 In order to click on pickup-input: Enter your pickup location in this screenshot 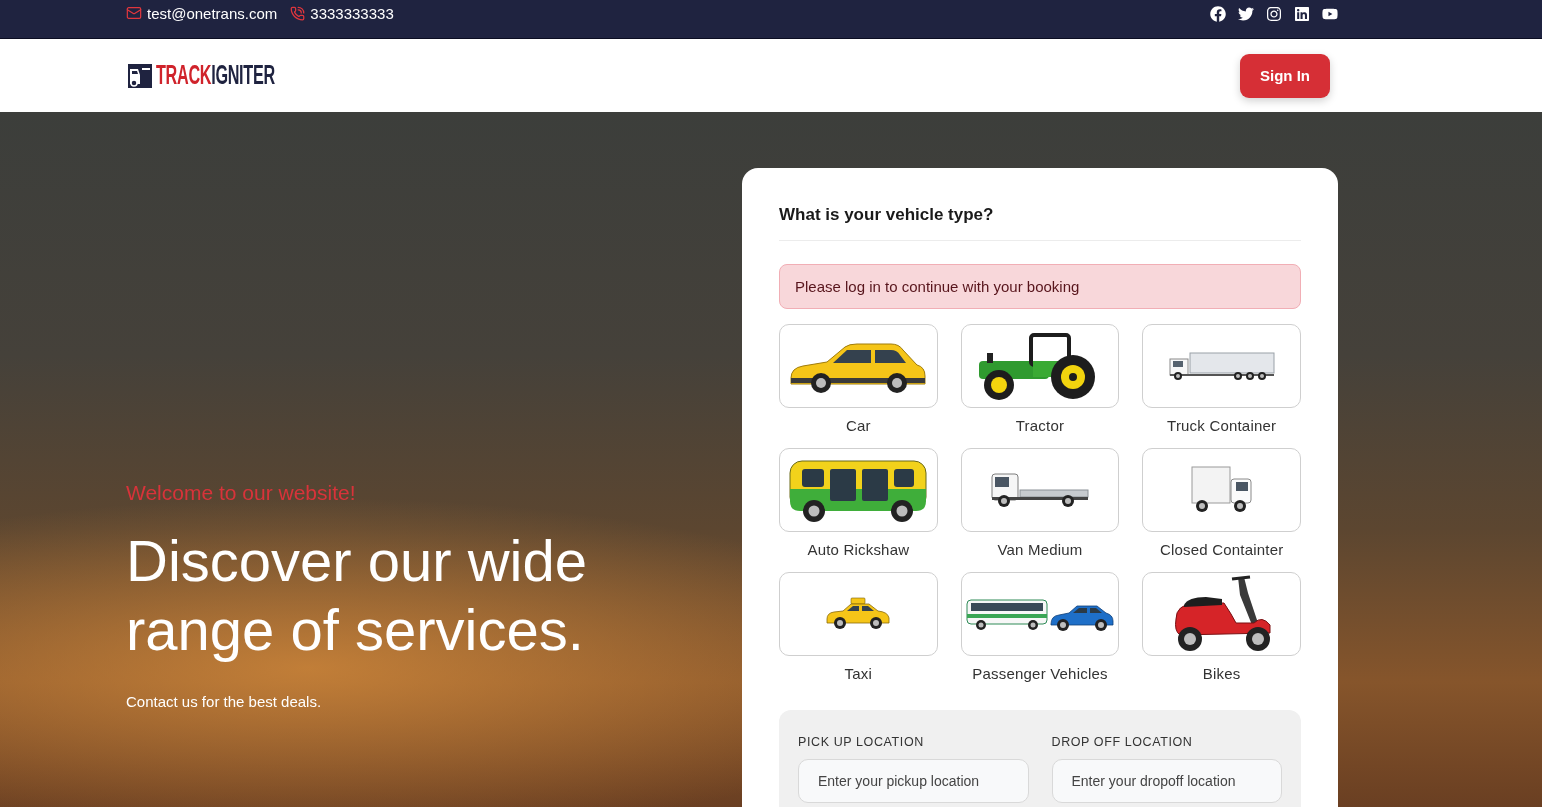, I will do `click(913, 781)`.